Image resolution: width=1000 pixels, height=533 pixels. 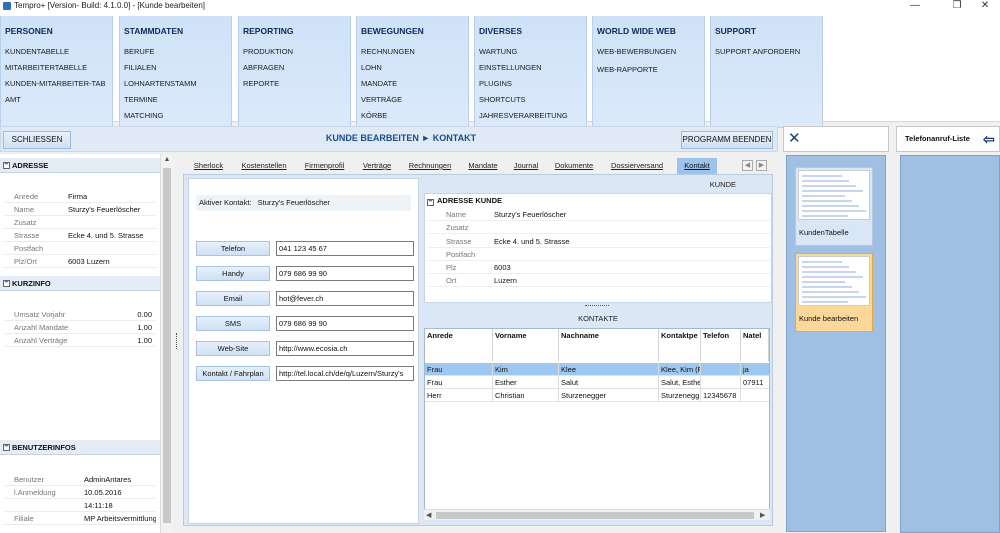 What do you see at coordinates (989, 139) in the screenshot?
I see `back-arrow-icon: ⇦` at bounding box center [989, 139].